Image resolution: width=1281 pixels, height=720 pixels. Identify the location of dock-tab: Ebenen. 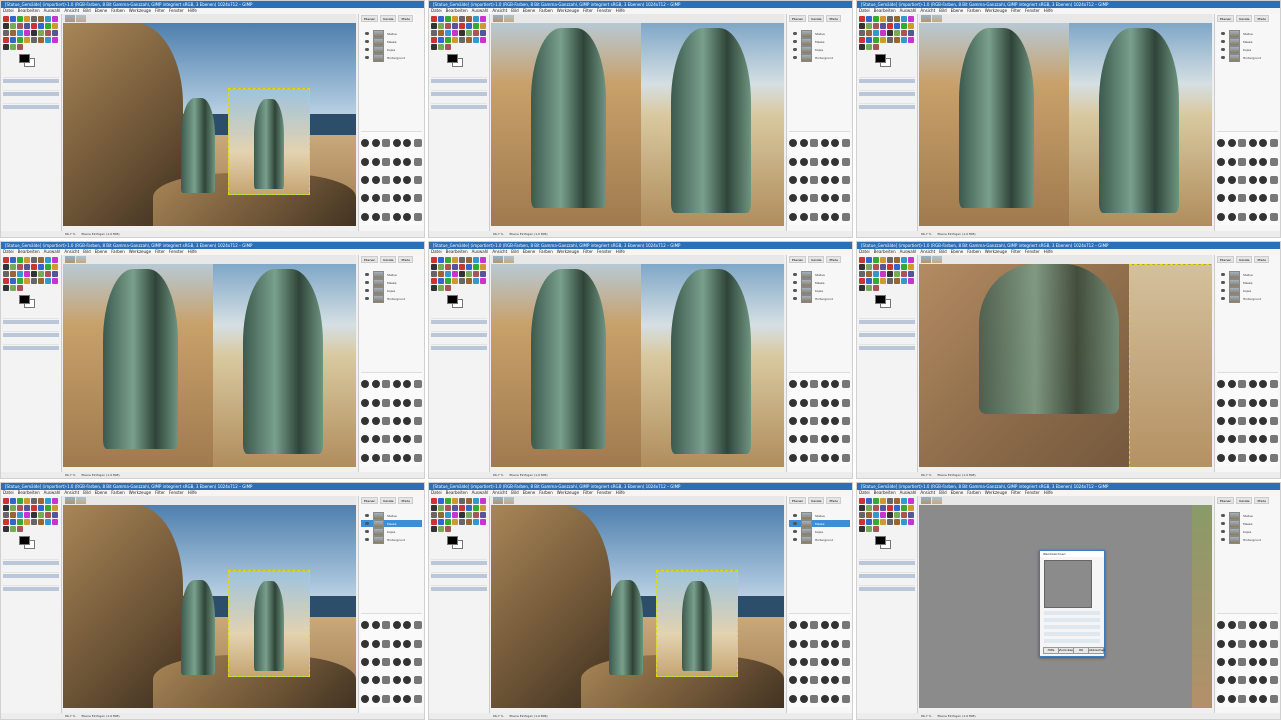
(370, 18).